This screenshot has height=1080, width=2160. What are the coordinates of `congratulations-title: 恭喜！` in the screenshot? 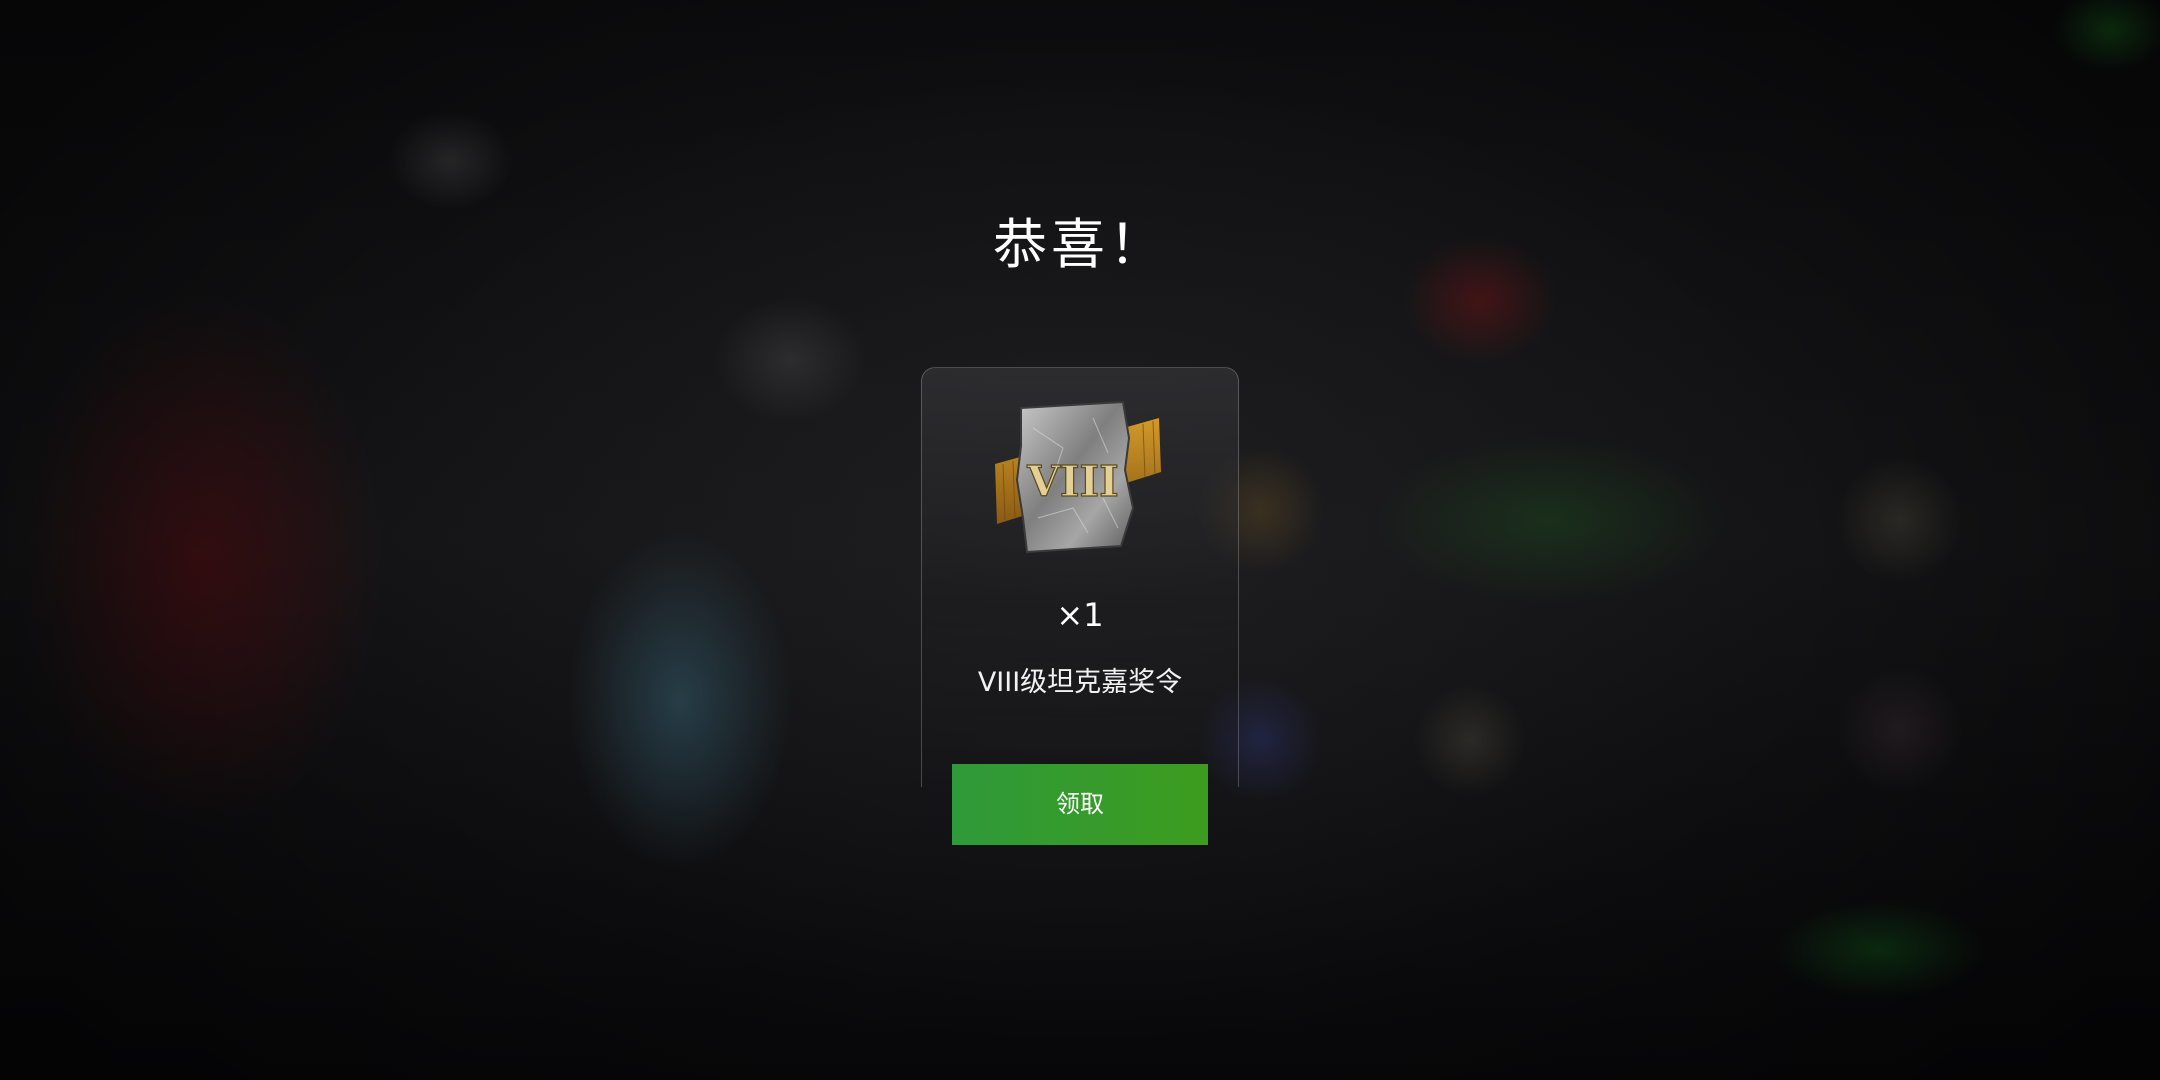 It's located at (1080, 244).